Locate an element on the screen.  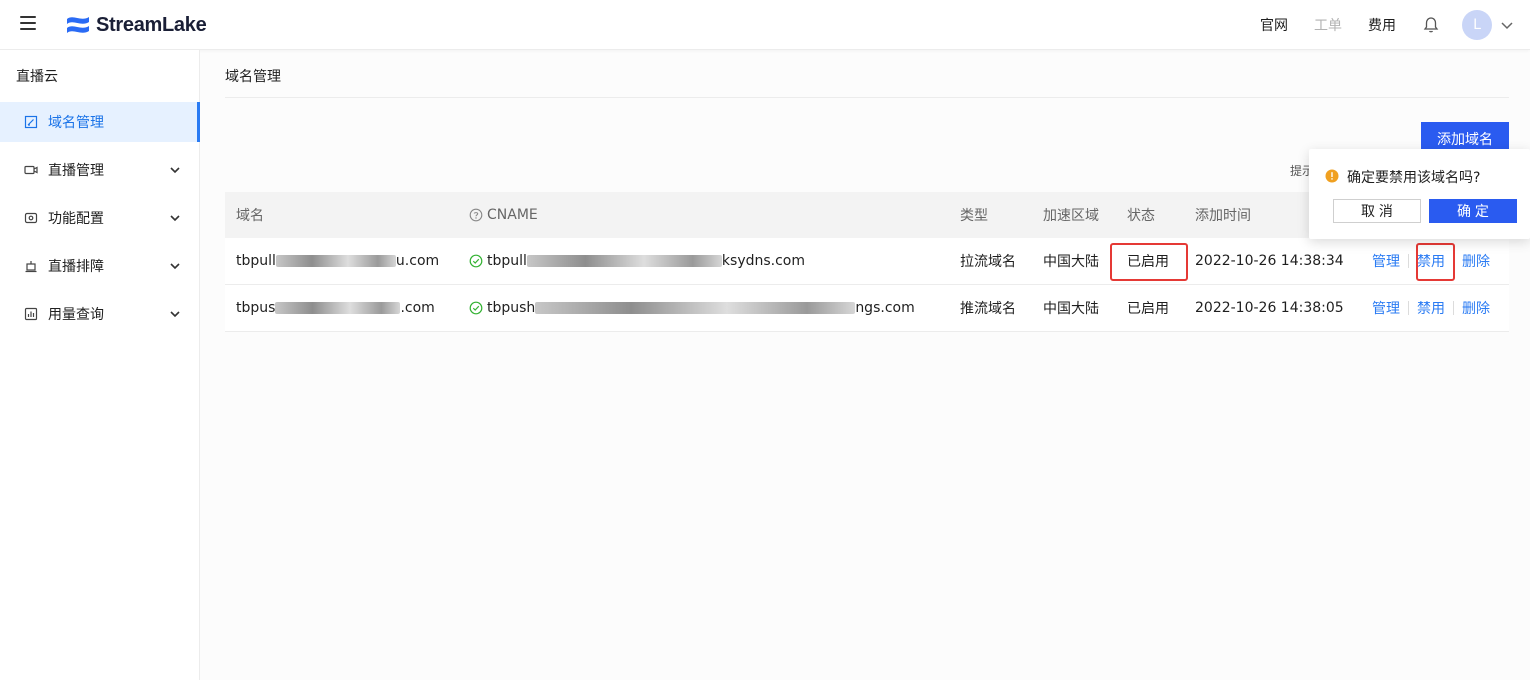
actions-cell: 管理 禁用 删除 is located at coordinates (1431, 308).